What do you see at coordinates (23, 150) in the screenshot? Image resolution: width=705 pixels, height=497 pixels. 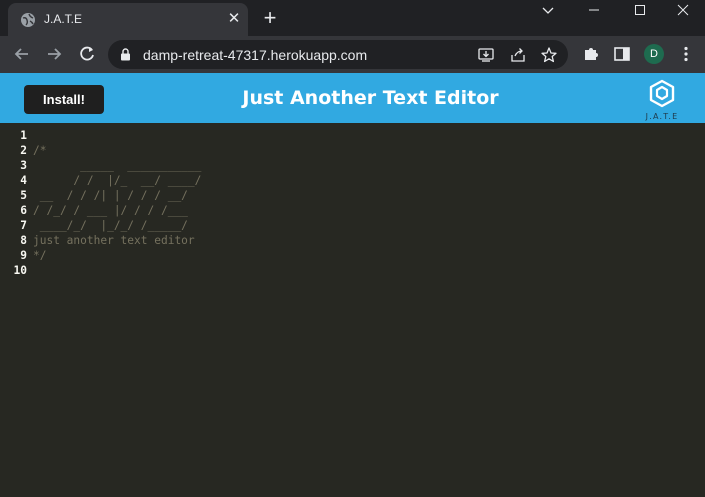 I see `line-number: 2` at bounding box center [23, 150].